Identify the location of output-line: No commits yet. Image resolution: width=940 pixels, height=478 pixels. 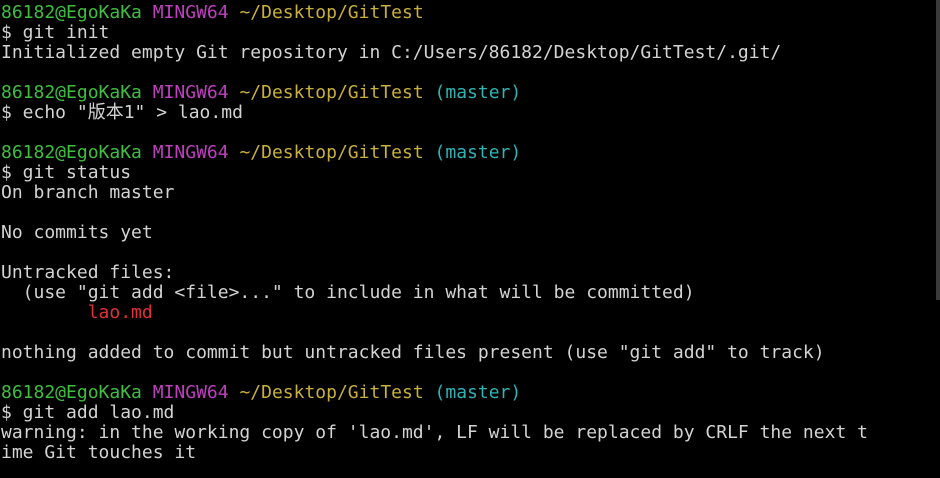
(77, 232).